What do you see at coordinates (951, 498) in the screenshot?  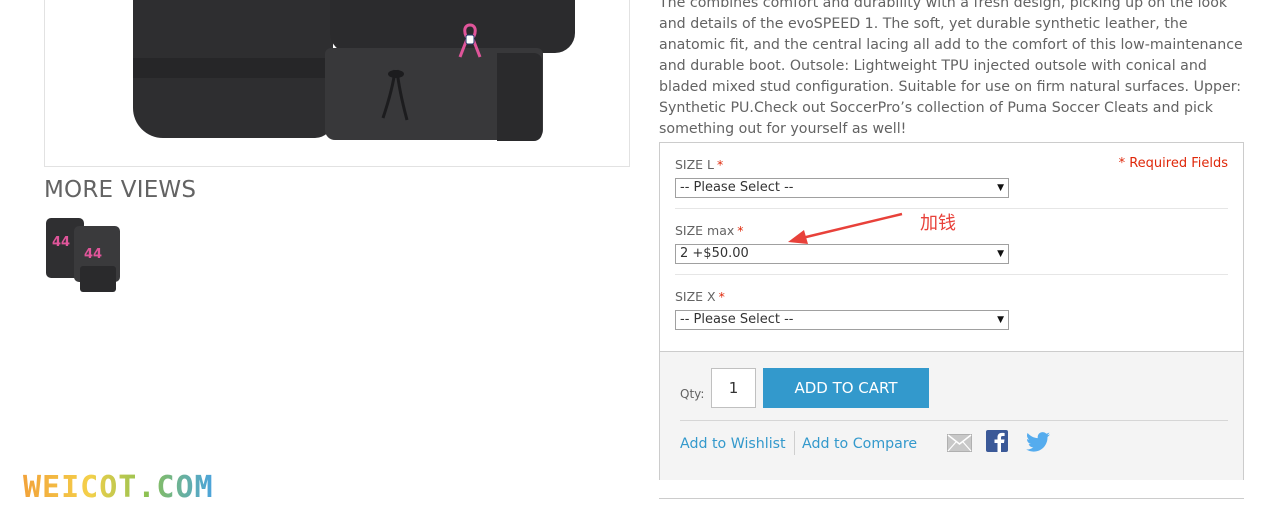 I see `section-divider` at bounding box center [951, 498].